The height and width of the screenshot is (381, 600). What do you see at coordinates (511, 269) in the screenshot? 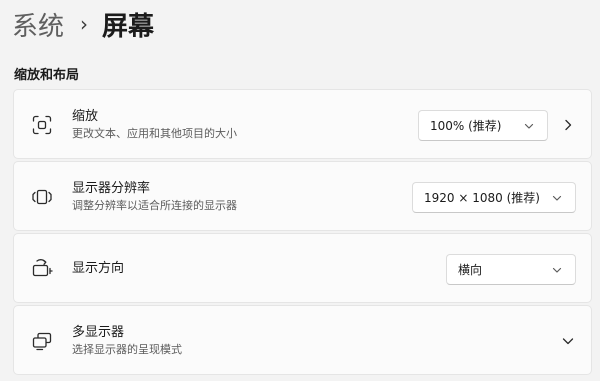
I see `orientation-dropdown: 横向` at bounding box center [511, 269].